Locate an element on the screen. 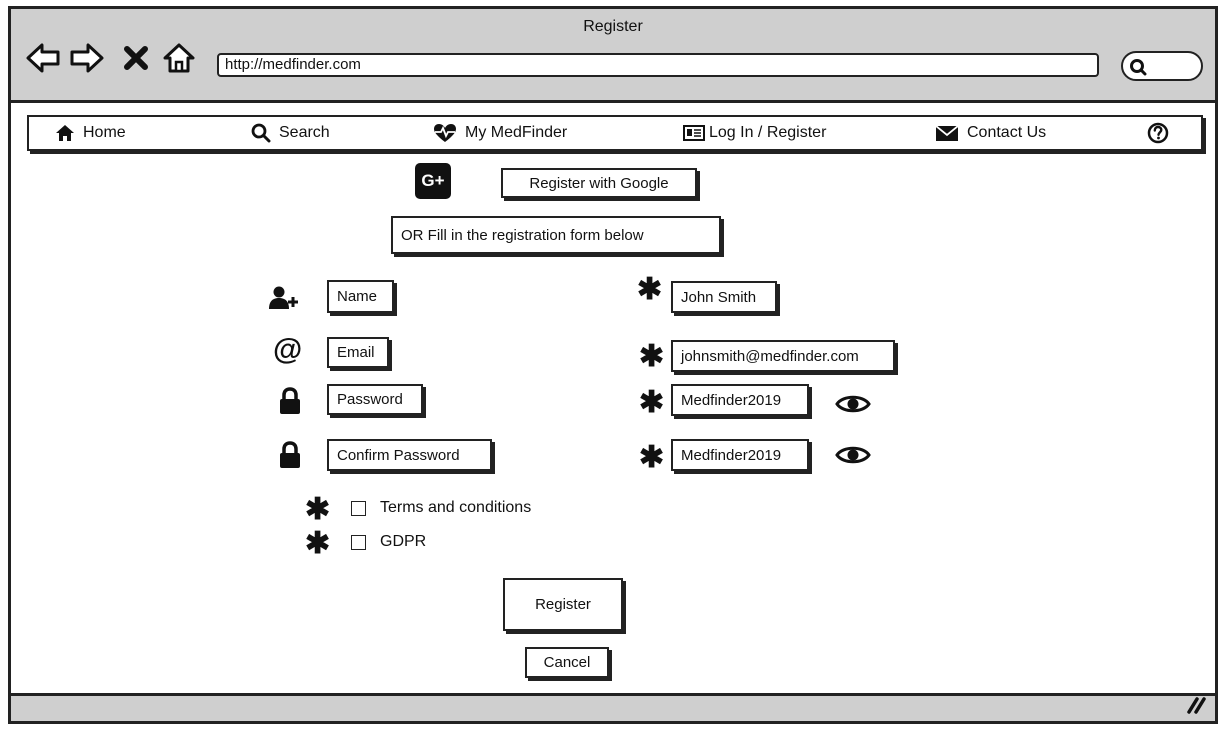 Image resolution: width=1224 pixels, height=729 pixels. nav-home-label: Home is located at coordinates (104, 132).